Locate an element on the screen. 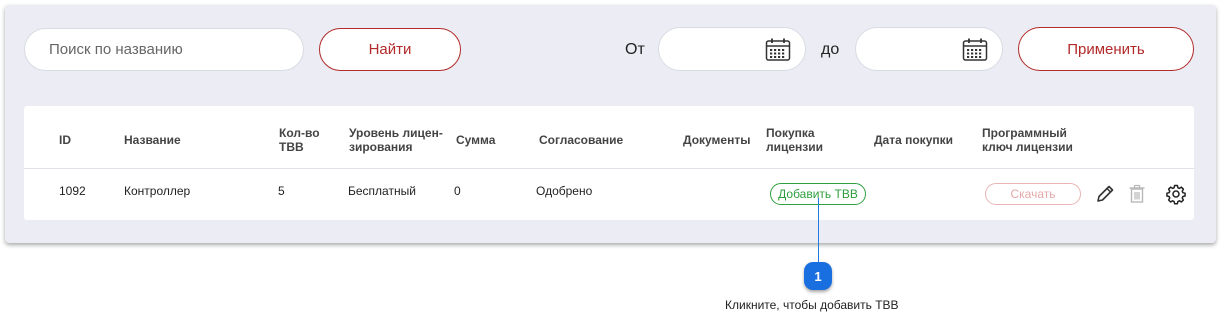 The width and height of the screenshot is (1225, 328). cell-approval: Одобрено is located at coordinates (564, 191).